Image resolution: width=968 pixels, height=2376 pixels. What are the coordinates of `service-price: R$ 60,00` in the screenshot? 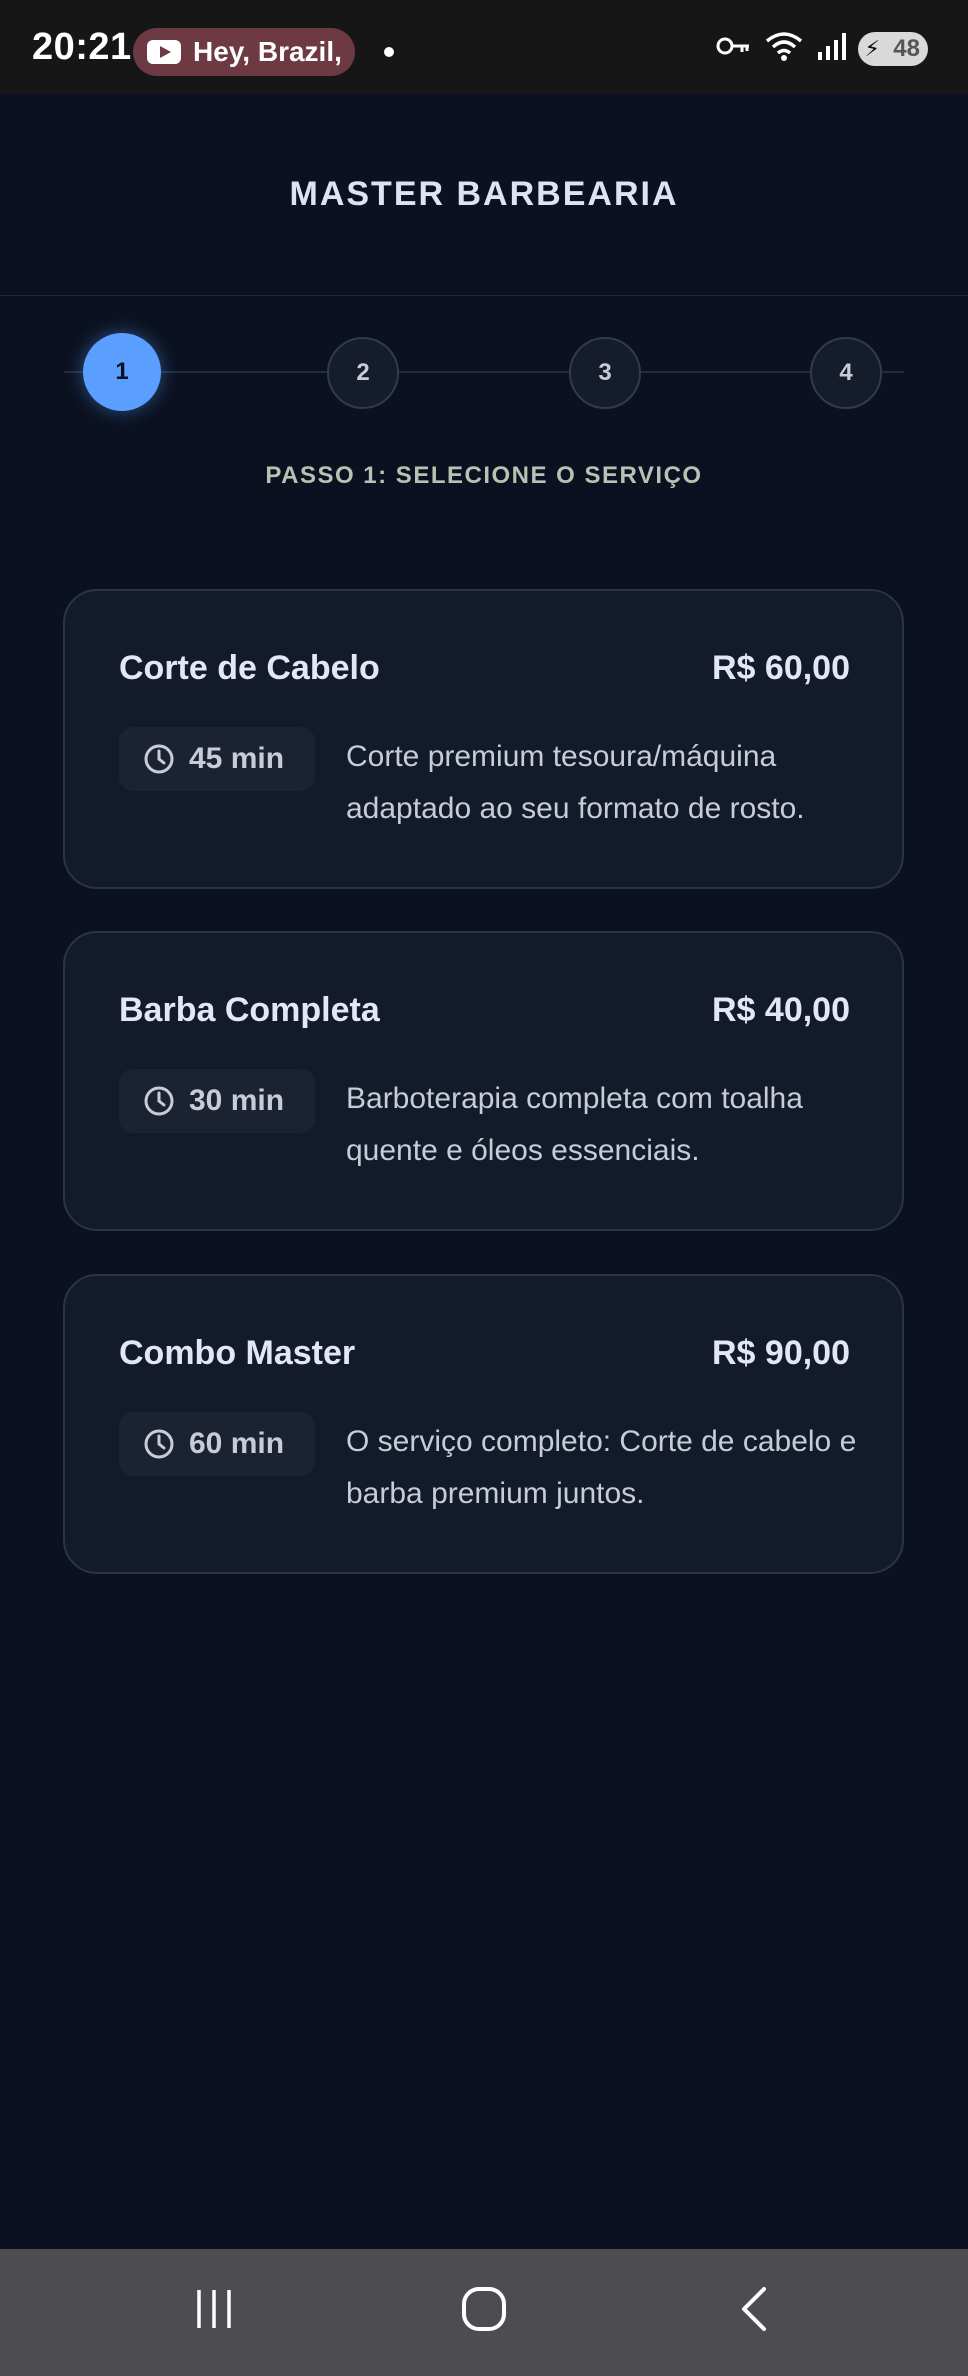 It's located at (781, 668).